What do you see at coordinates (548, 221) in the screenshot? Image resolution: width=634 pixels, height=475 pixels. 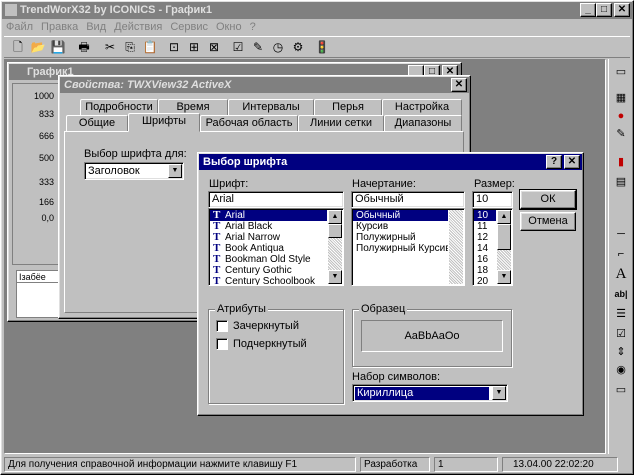 I see `cancel-button: Отмена` at bounding box center [548, 221].